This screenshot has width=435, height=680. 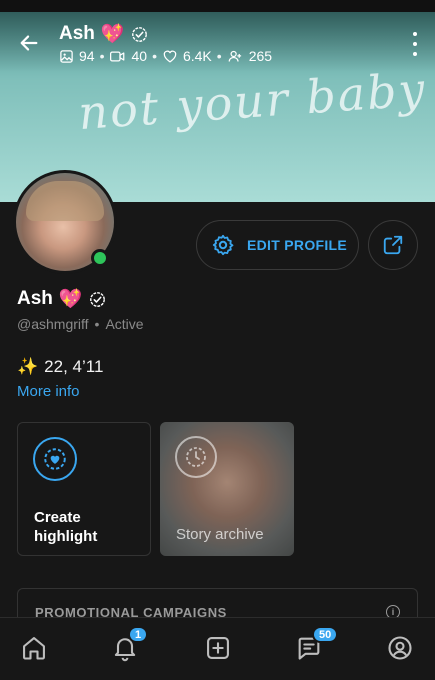 I want to click on profile-bio: ✨ 22, 4’11, so click(x=60, y=367).